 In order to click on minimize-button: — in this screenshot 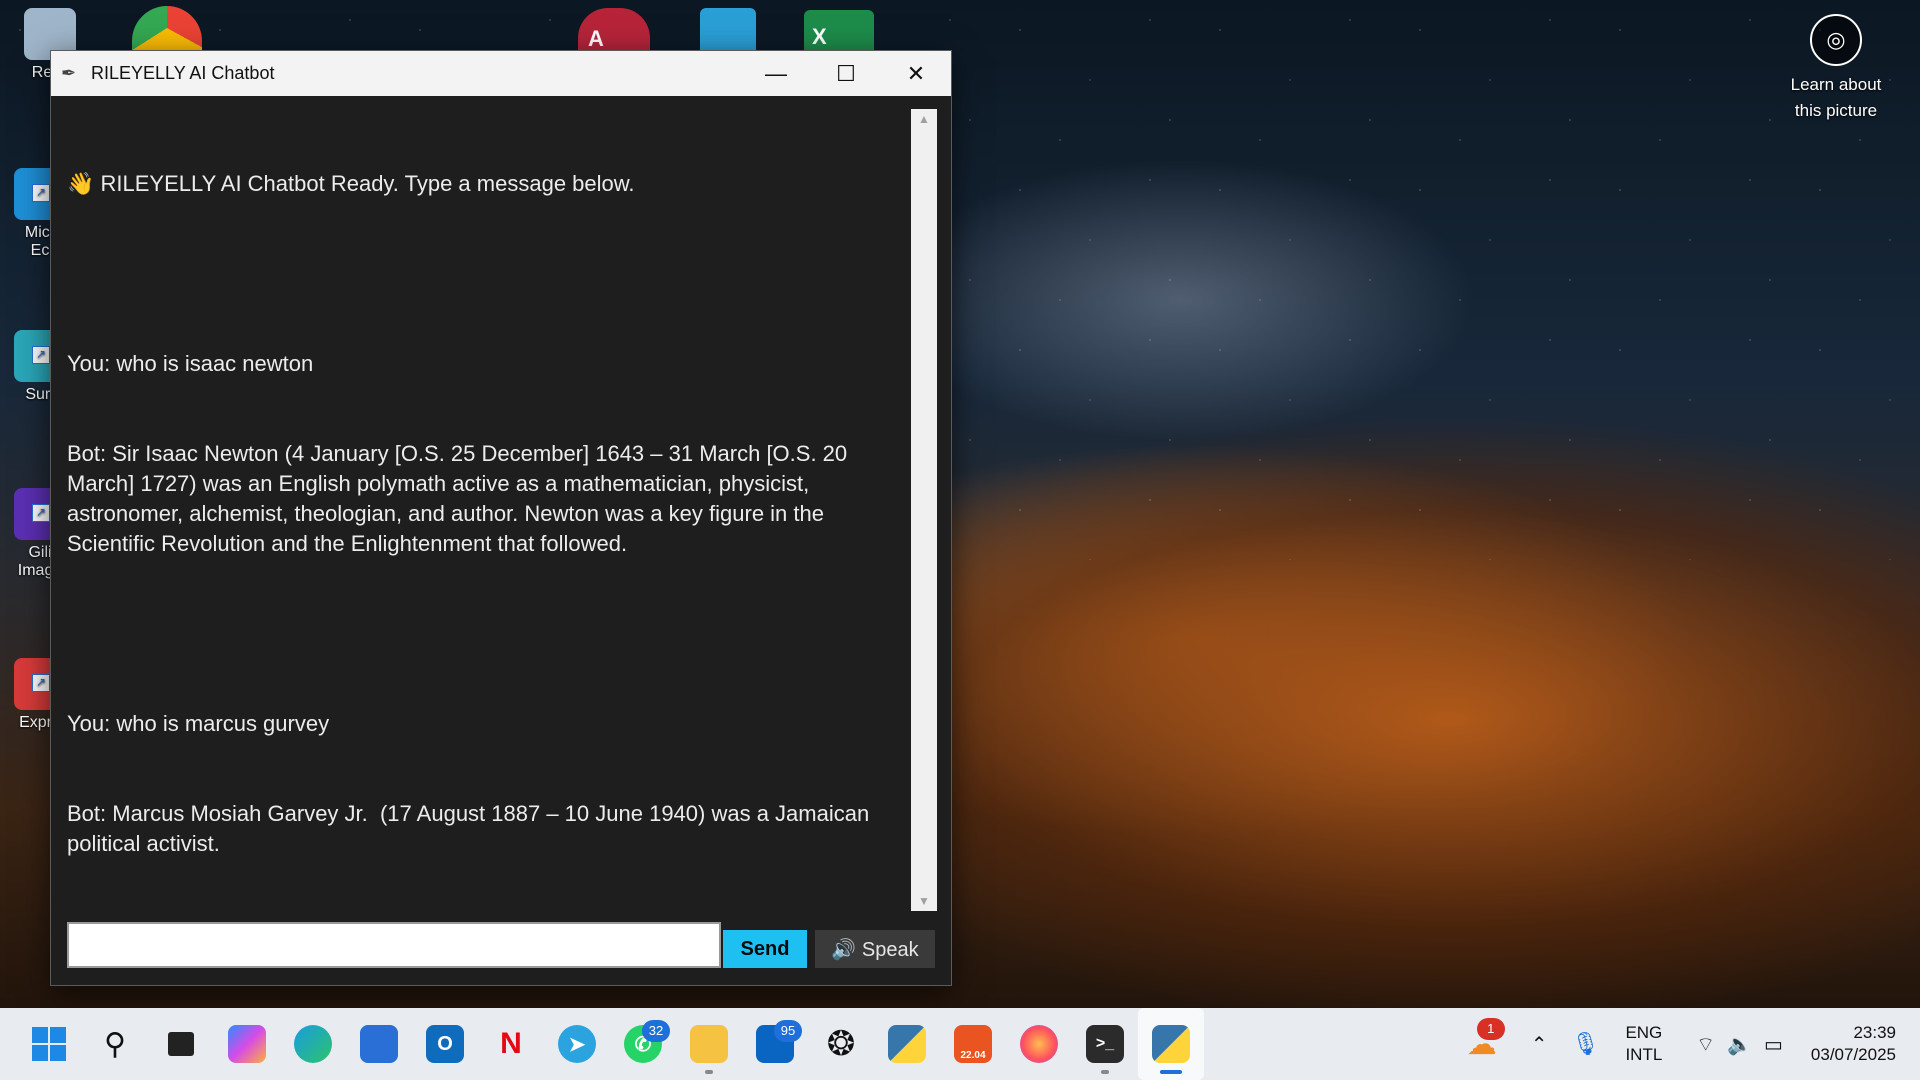, I will do `click(776, 73)`.